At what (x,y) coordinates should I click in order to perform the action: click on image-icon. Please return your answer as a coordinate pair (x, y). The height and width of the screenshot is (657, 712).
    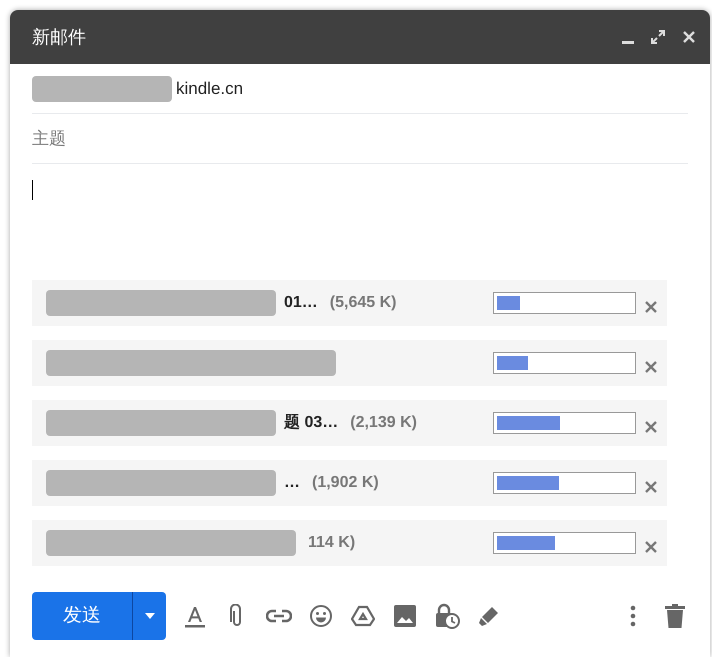
    Looking at the image, I should click on (405, 616).